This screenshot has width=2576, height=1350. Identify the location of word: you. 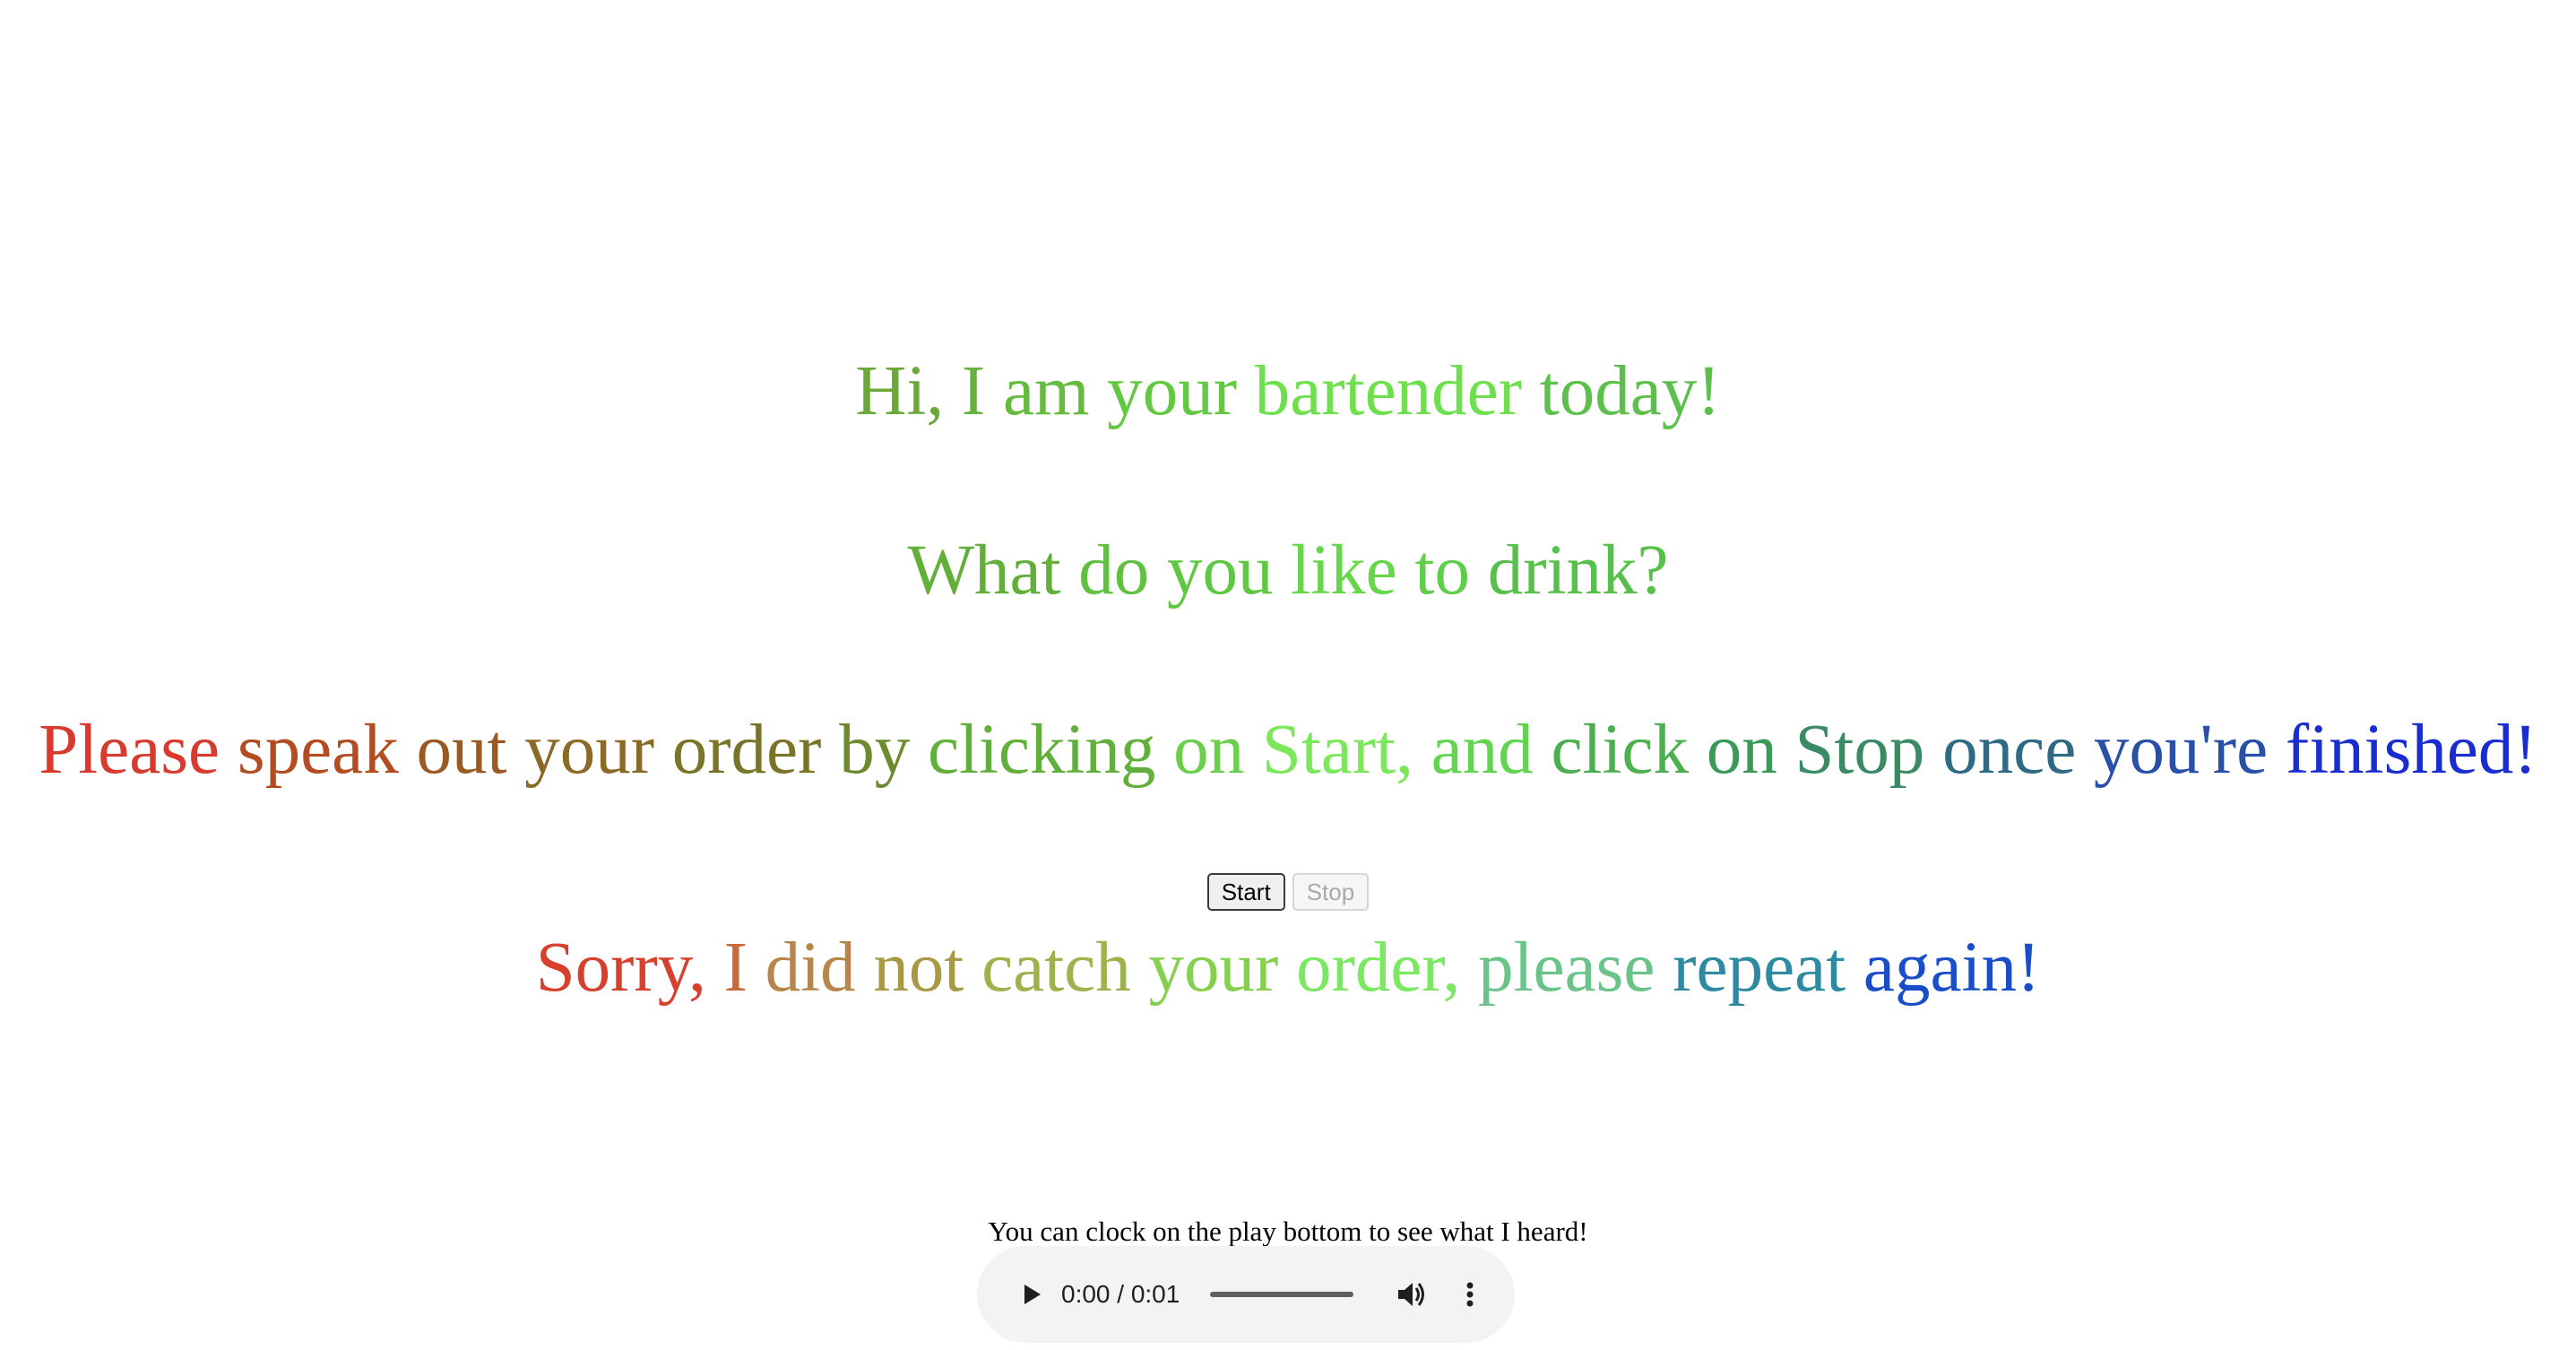
(1220, 571).